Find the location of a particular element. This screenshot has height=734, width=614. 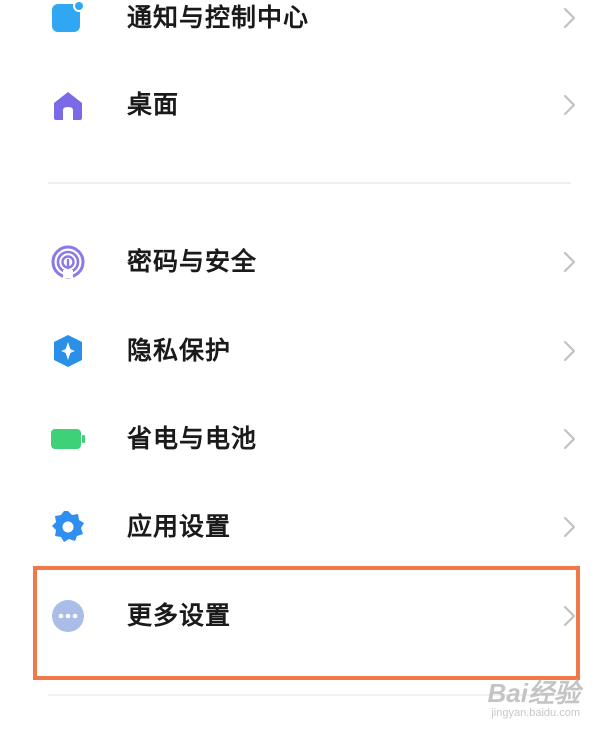

settings-item-label: 更多设置 is located at coordinates (179, 615).